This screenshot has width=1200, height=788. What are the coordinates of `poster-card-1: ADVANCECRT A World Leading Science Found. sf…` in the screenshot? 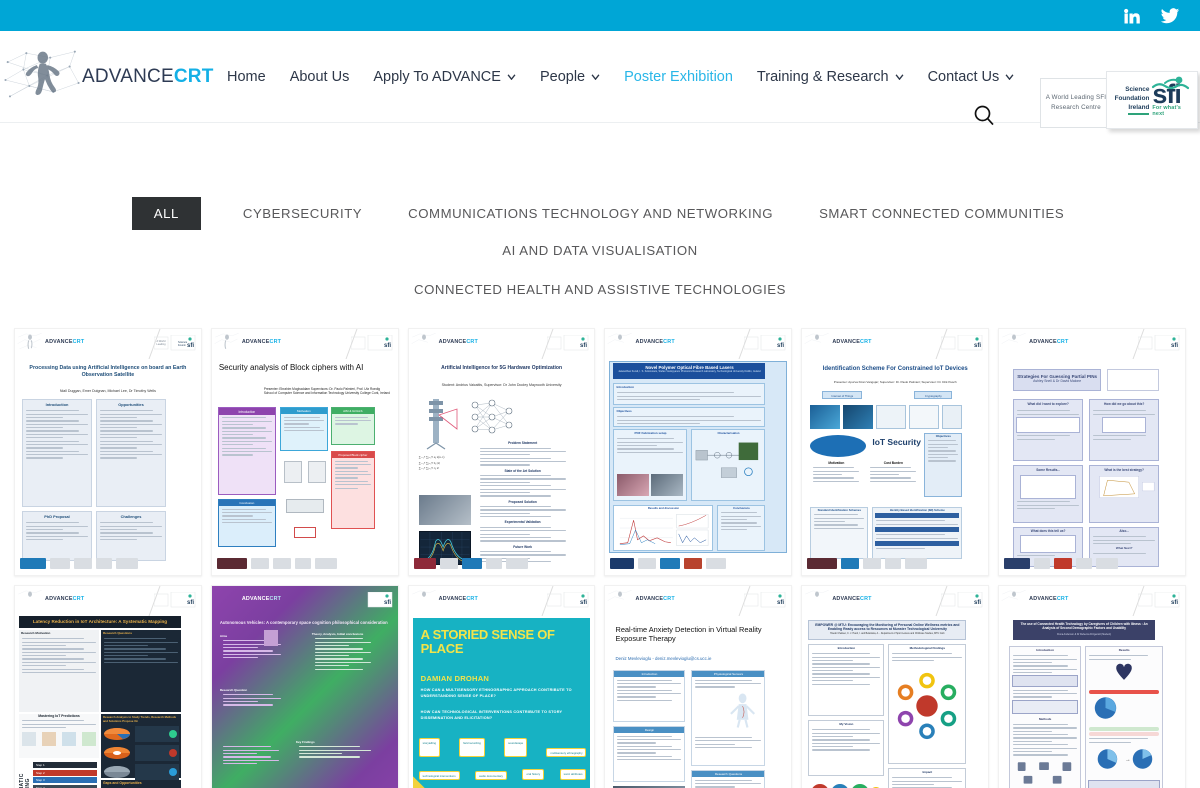 It's located at (108, 452).